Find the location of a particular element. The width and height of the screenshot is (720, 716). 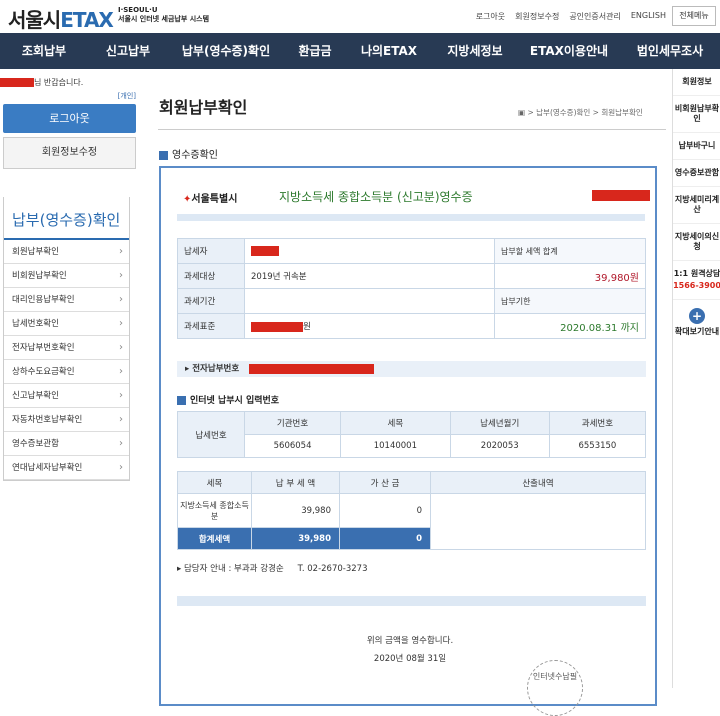

welcome-text: 님 반갑습니다. is located at coordinates (59, 82).